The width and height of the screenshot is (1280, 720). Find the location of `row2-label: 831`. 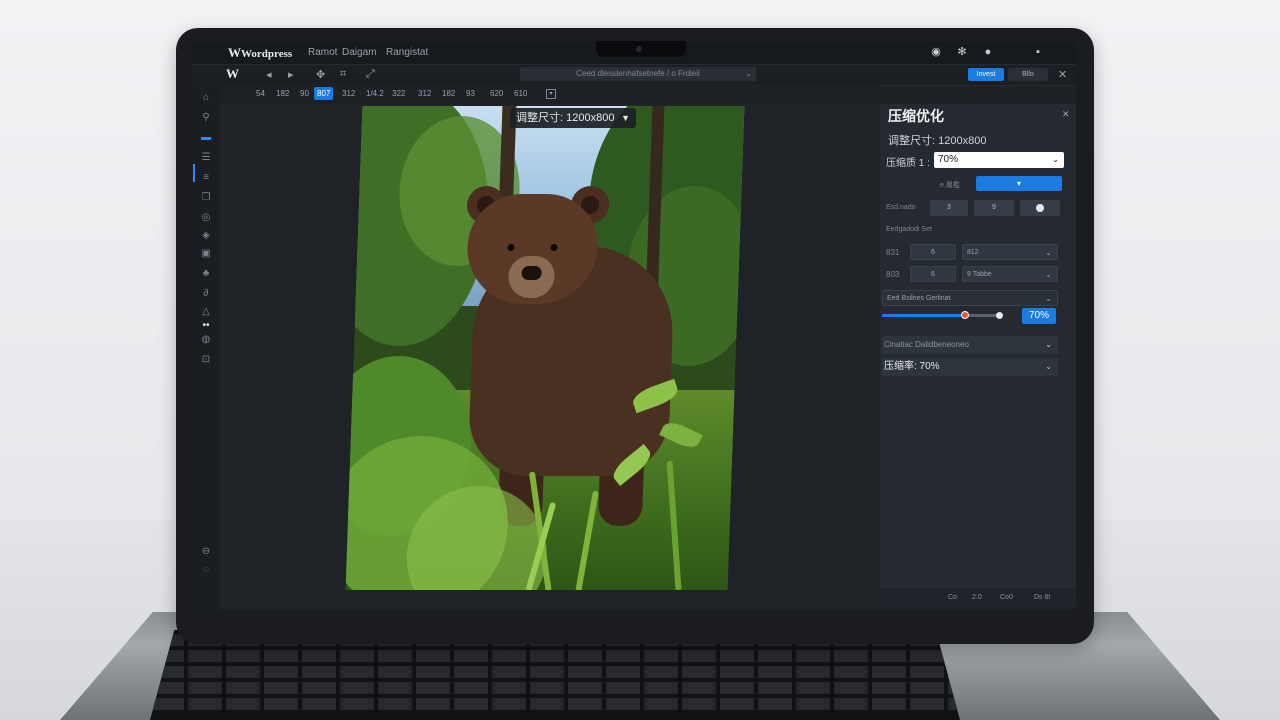

row2-label: 831 is located at coordinates (893, 252).